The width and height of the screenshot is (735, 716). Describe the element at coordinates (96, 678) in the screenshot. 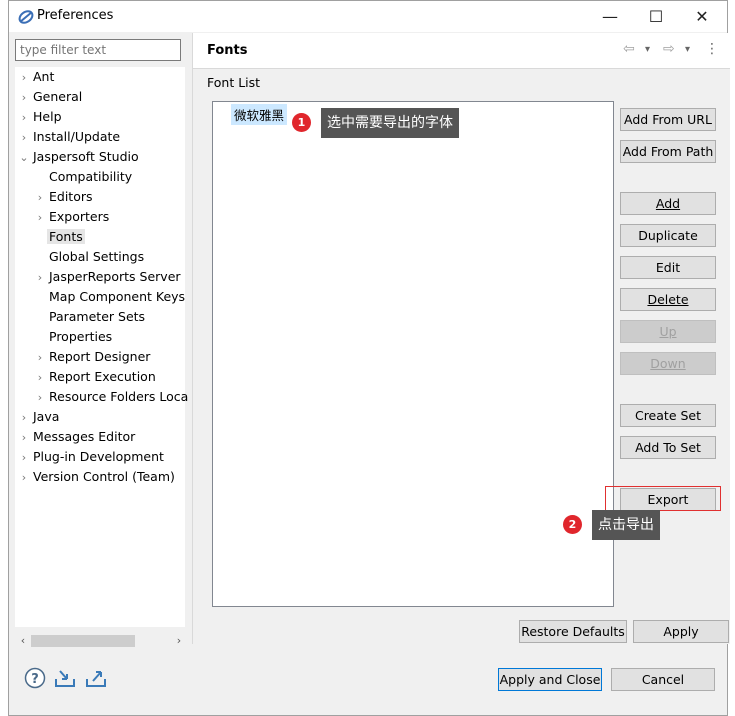

I see `export-icon` at that location.